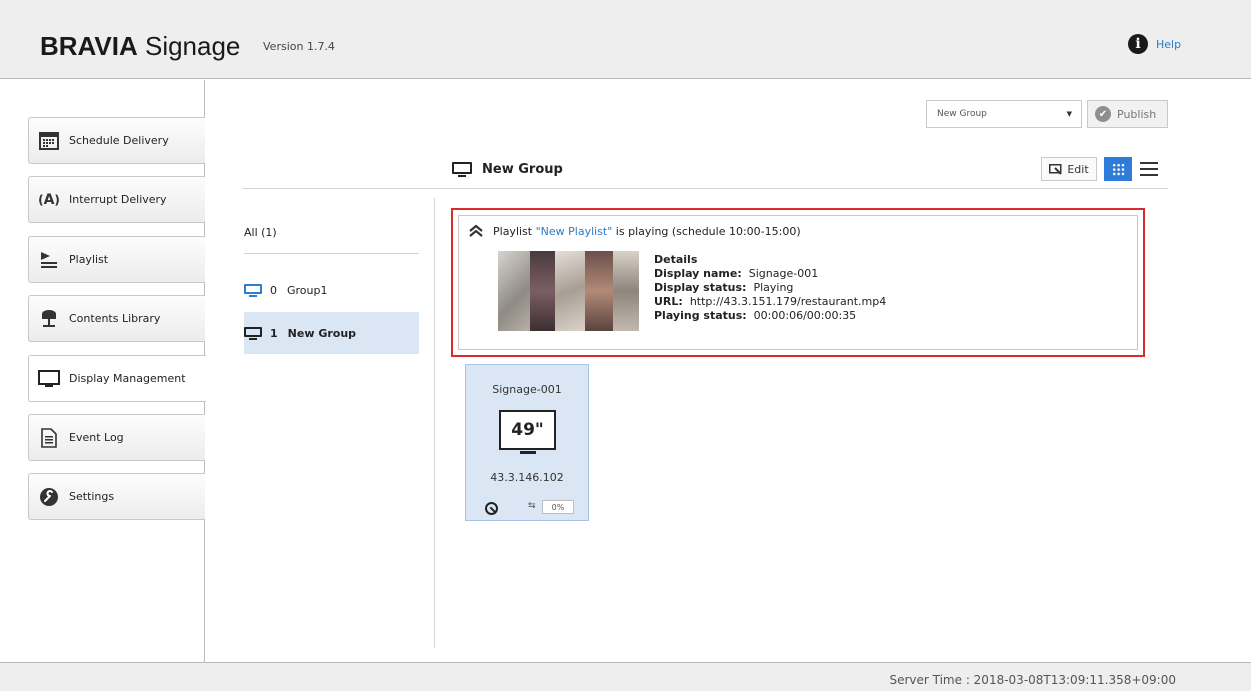 The image size is (1251, 691). What do you see at coordinates (705, 188) in the screenshot?
I see `header-divider` at bounding box center [705, 188].